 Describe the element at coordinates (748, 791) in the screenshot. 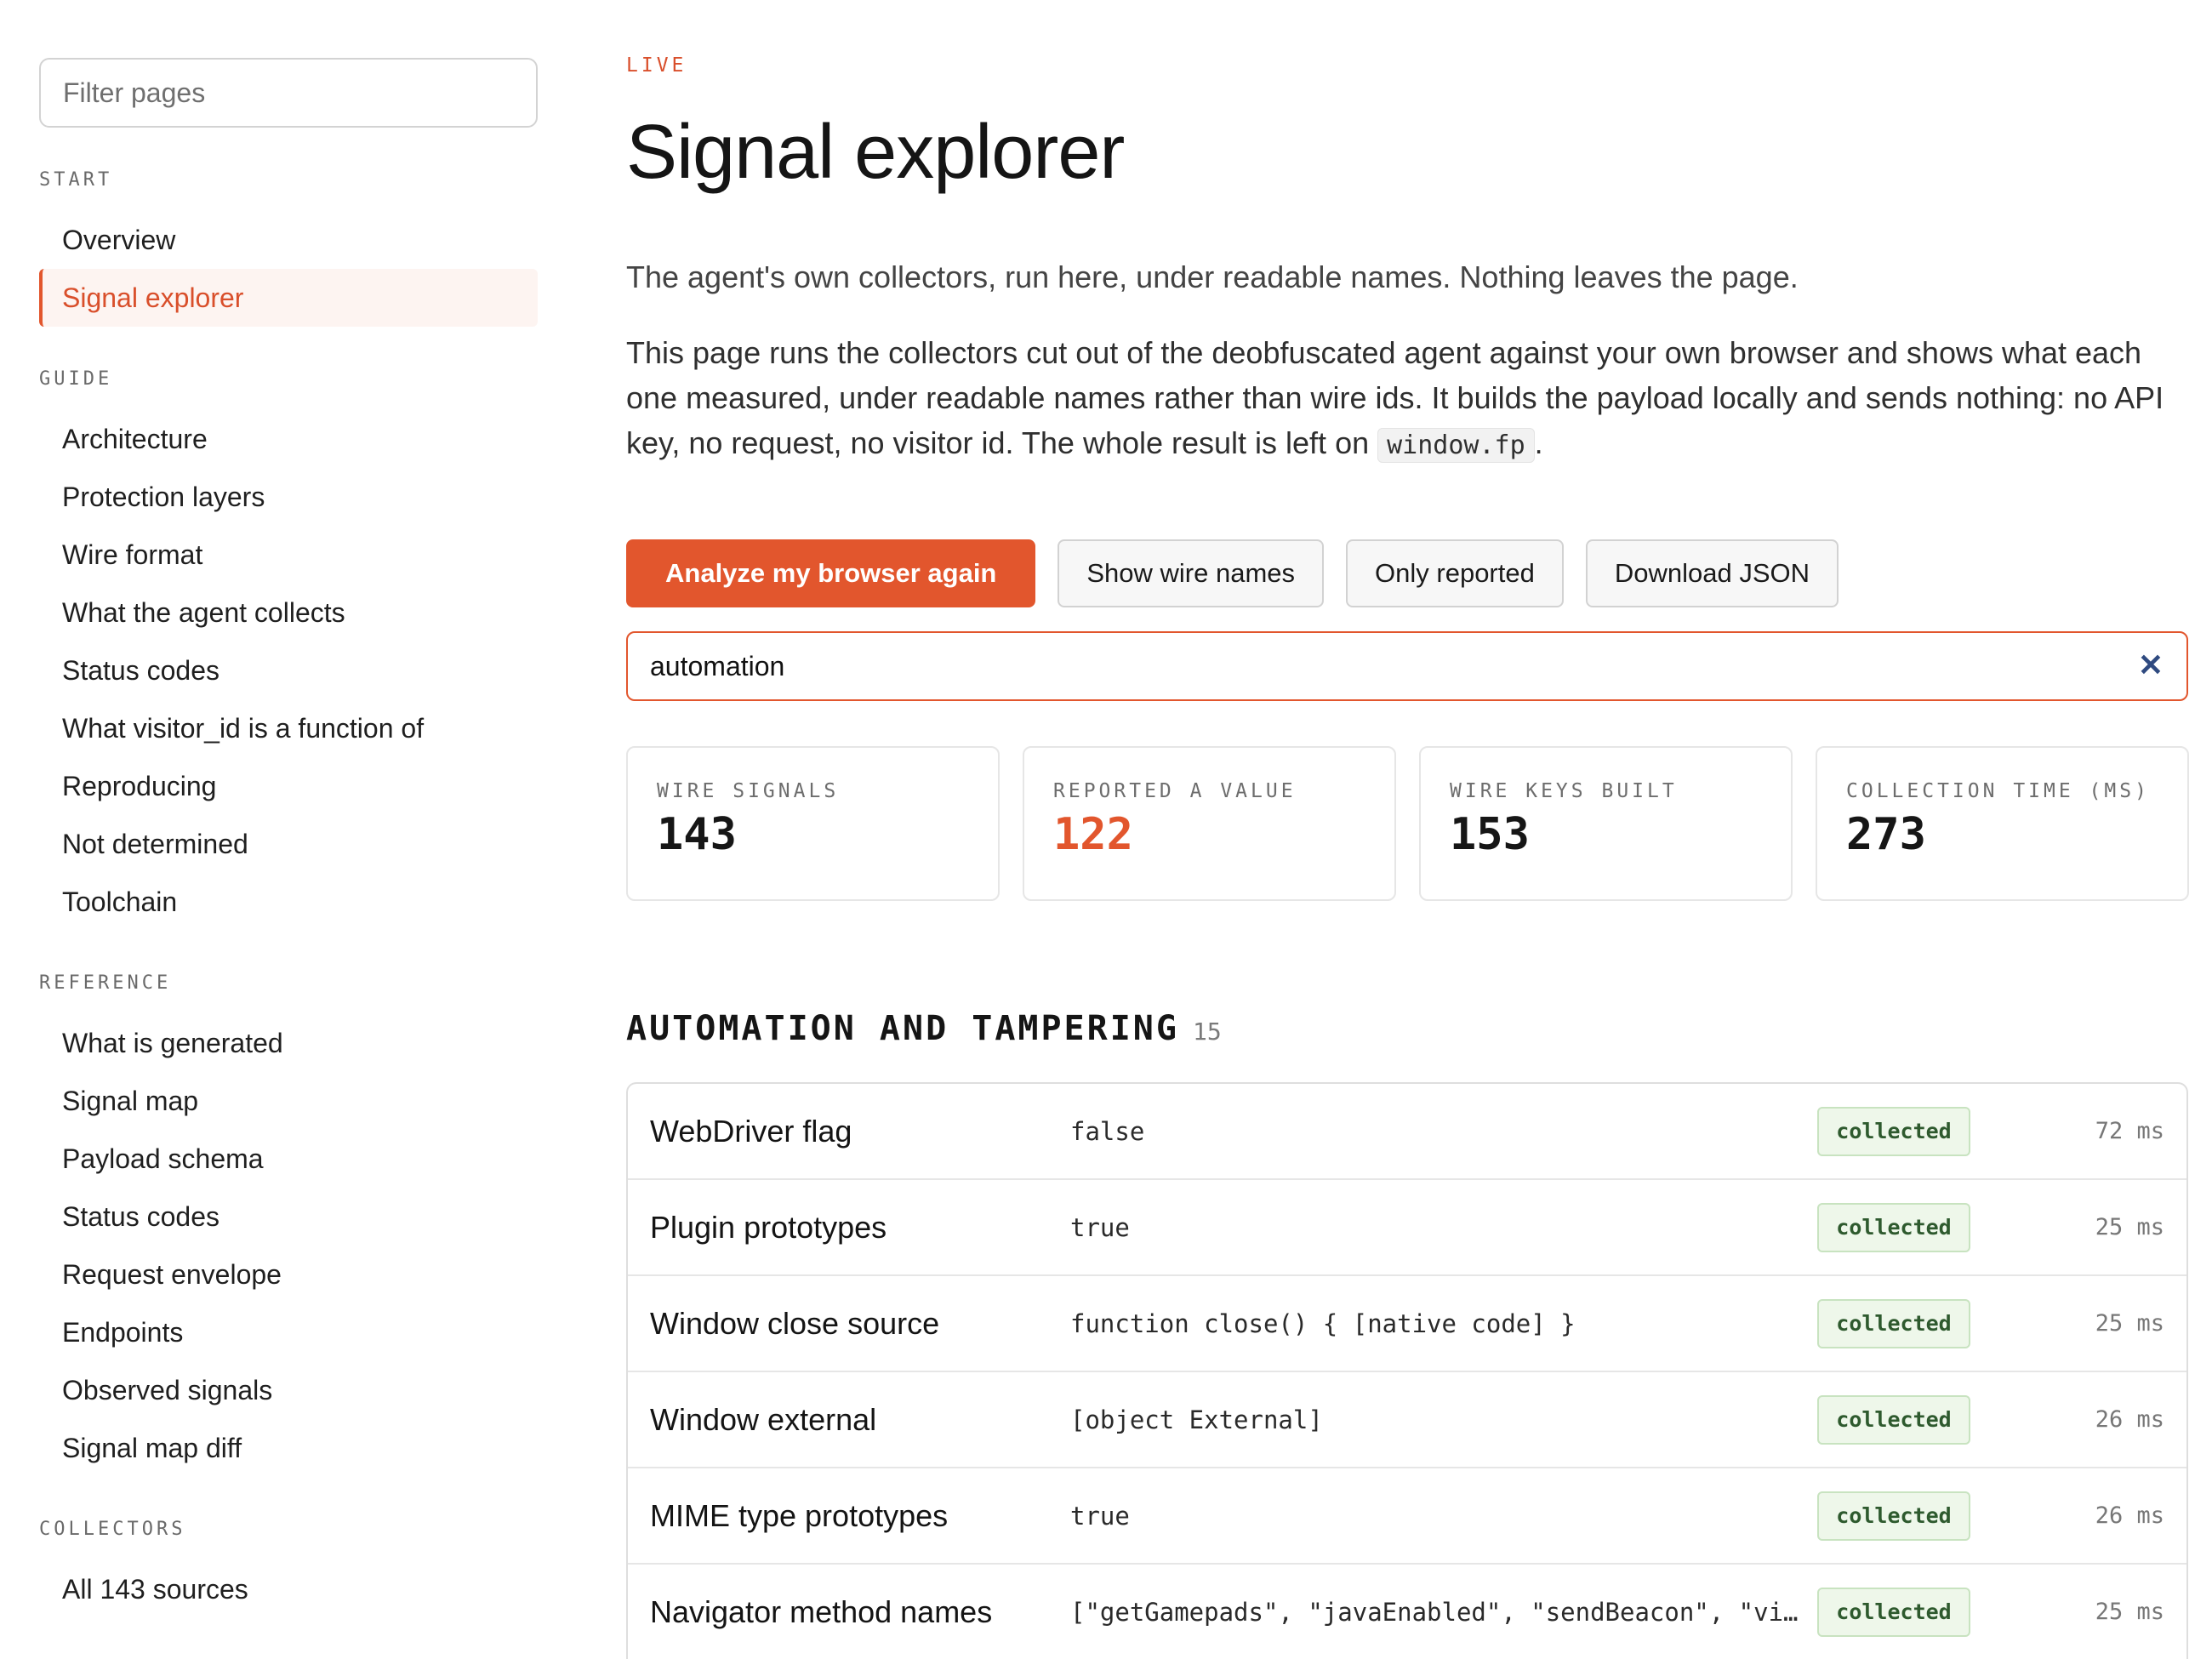

I see `stat-label: WIRE SIGNALS` at that location.